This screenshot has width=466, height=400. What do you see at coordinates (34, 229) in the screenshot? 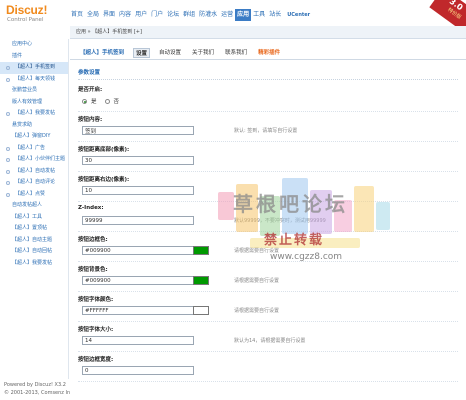
I see `sidebar-item: 【超人】置顶帖` at bounding box center [34, 229].